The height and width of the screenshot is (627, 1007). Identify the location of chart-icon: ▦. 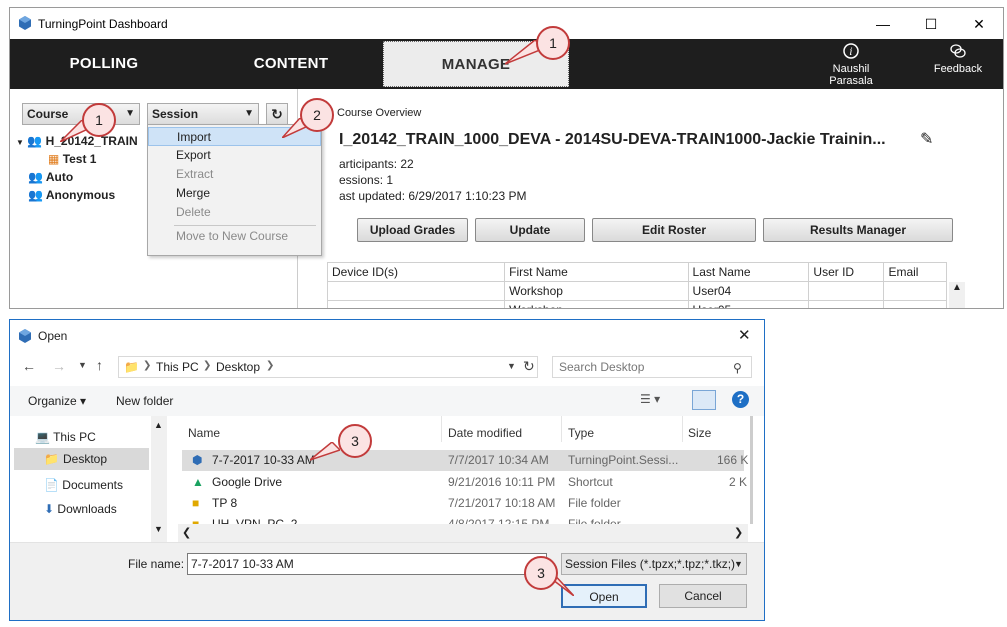
(54, 159).